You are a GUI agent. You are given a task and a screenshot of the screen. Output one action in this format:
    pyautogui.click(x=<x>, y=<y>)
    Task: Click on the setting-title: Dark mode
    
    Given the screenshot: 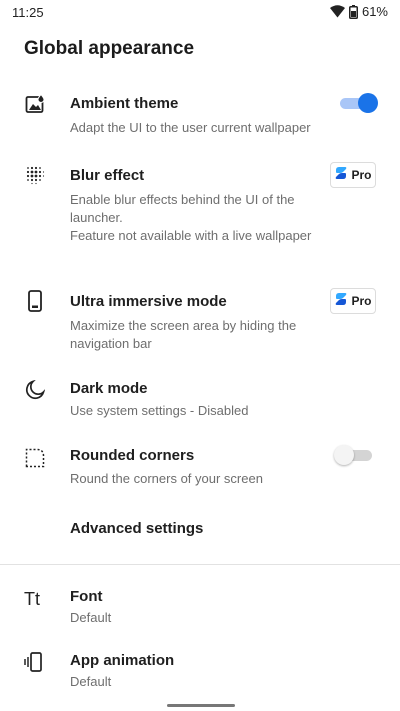 What is the action you would take?
    pyautogui.click(x=109, y=388)
    